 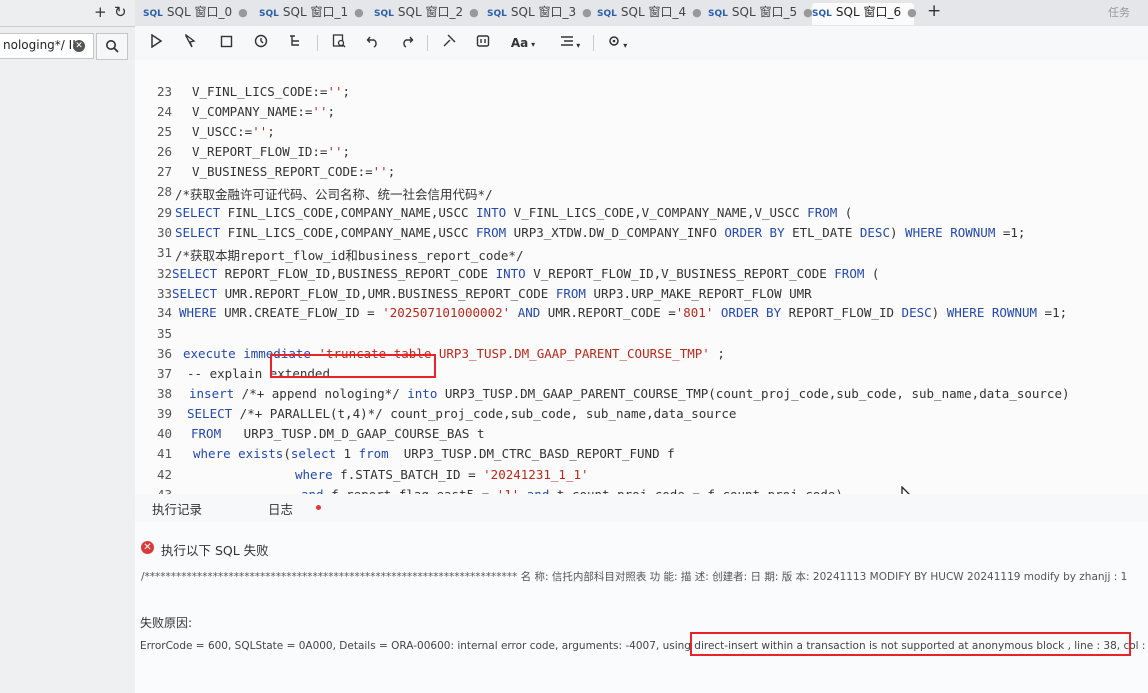 I want to click on tab-sql-4: SQL SQL 窗口_4 ●, so click(x=652, y=14).